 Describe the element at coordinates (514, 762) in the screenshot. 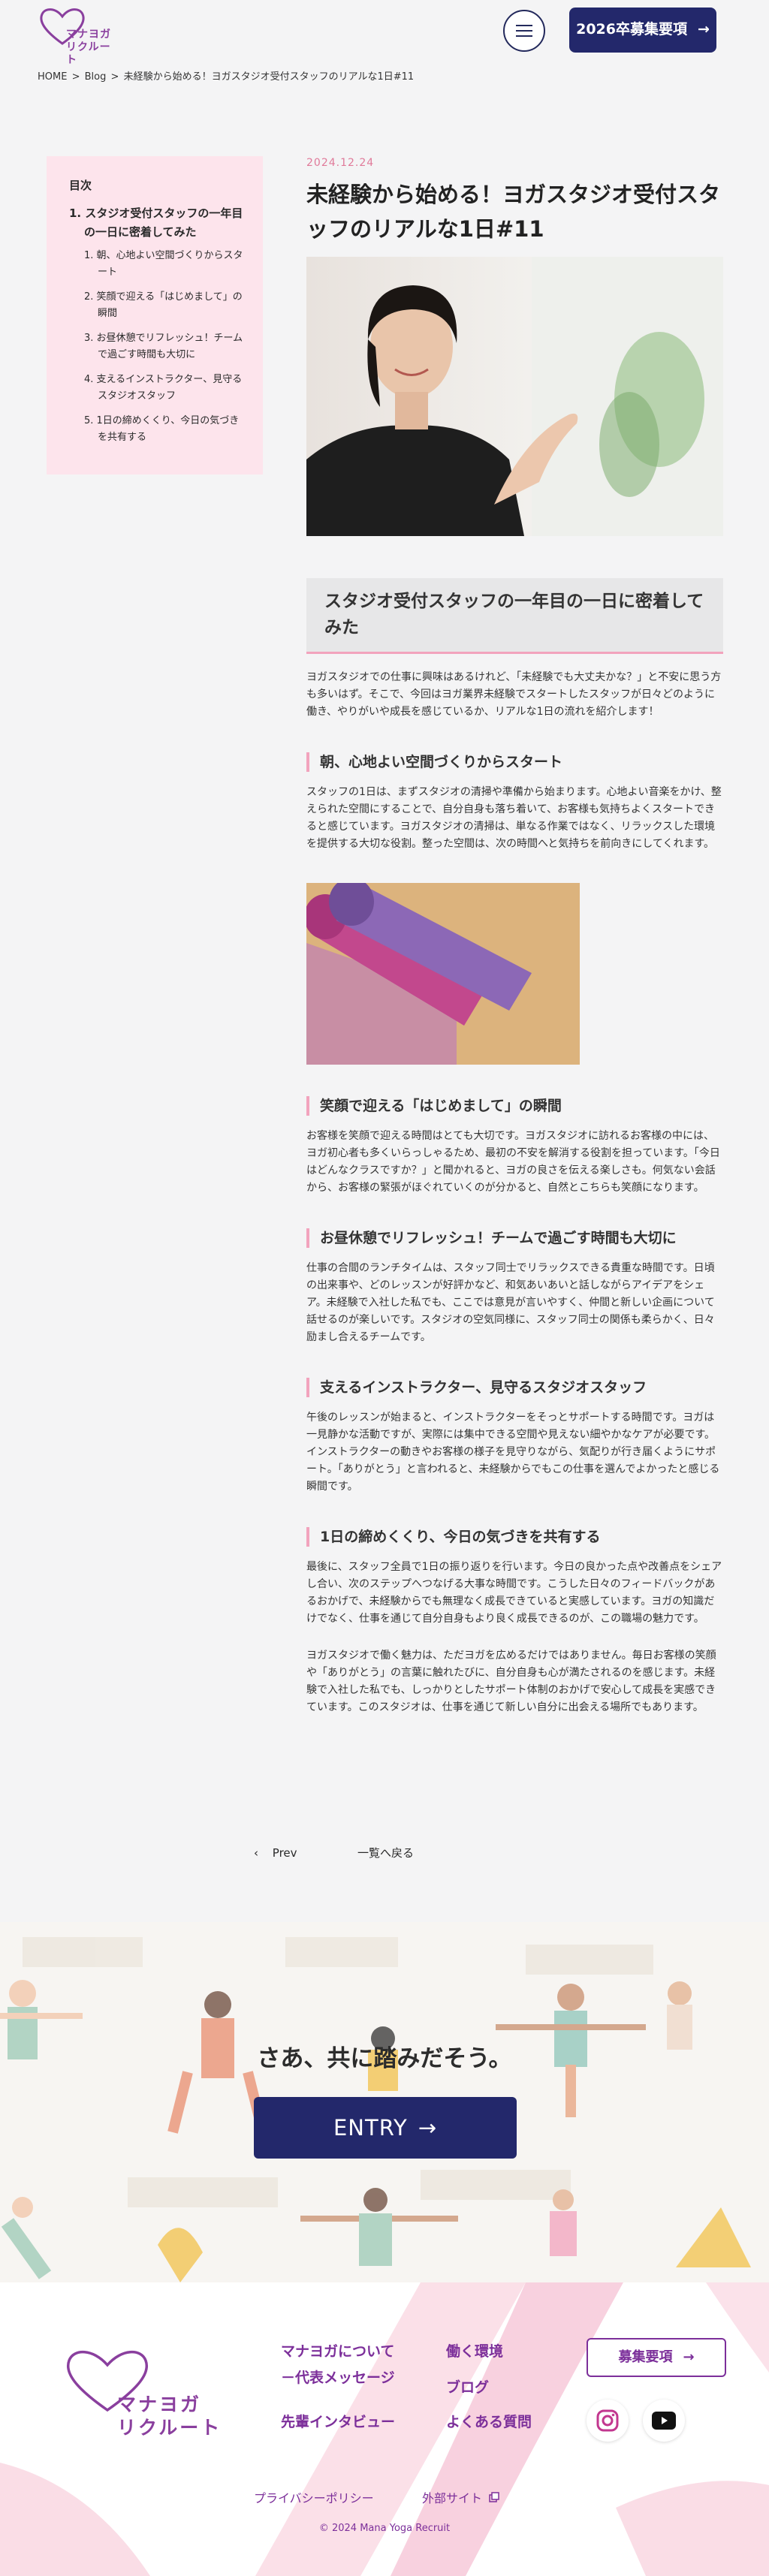

I see `subsection-heading: 朝、心地よい空間づくりからスタート` at that location.